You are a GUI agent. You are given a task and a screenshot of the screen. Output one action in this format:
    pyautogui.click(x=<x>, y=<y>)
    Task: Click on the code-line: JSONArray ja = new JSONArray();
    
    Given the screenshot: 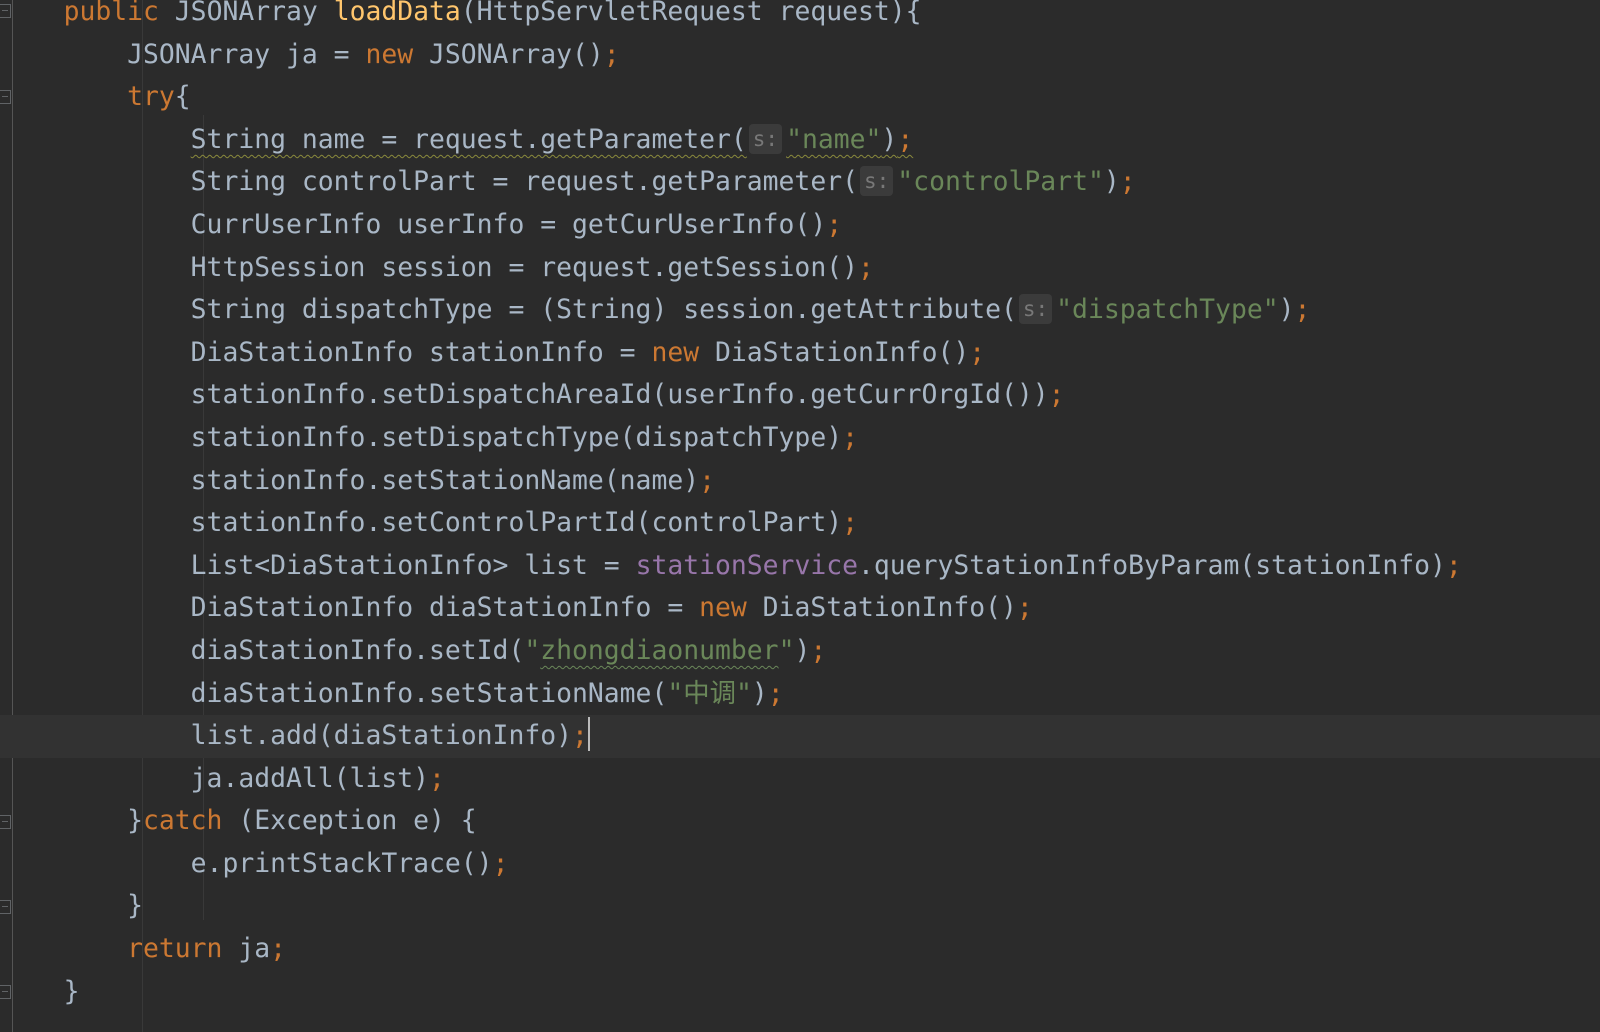 What is the action you would take?
    pyautogui.click(x=373, y=54)
    